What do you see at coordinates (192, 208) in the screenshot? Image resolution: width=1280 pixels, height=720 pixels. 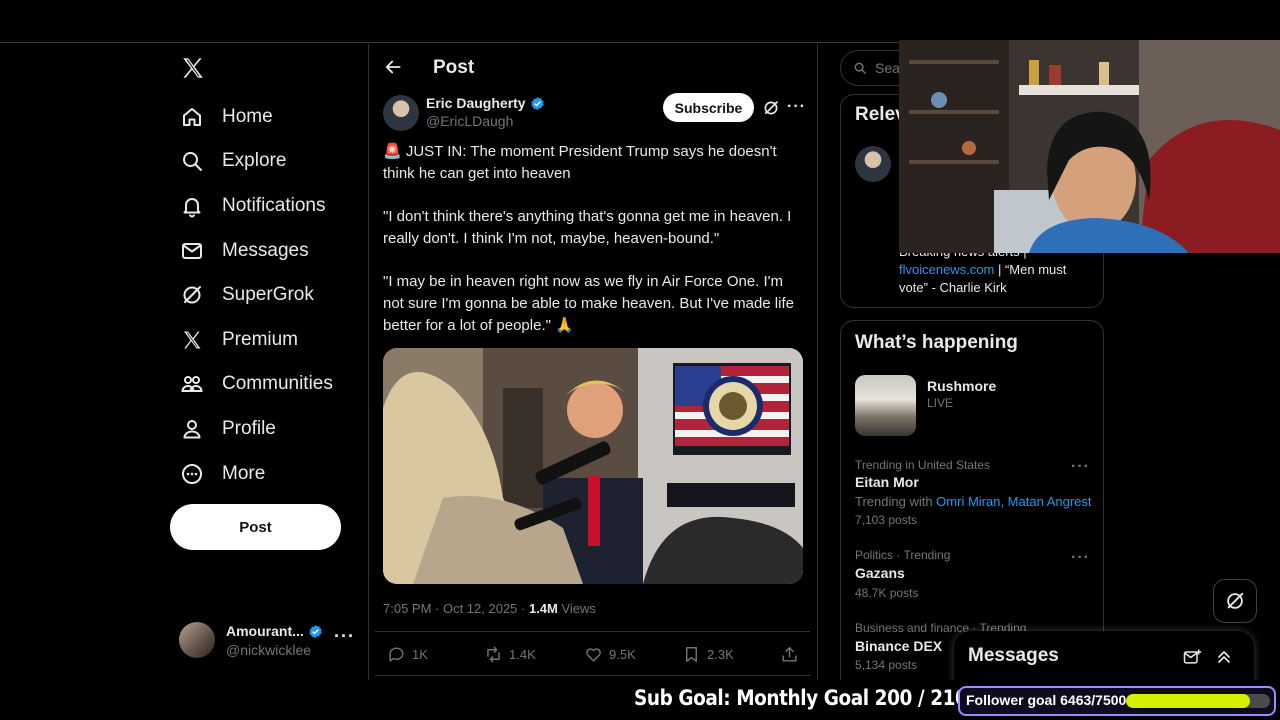 I see `bell-icon` at bounding box center [192, 208].